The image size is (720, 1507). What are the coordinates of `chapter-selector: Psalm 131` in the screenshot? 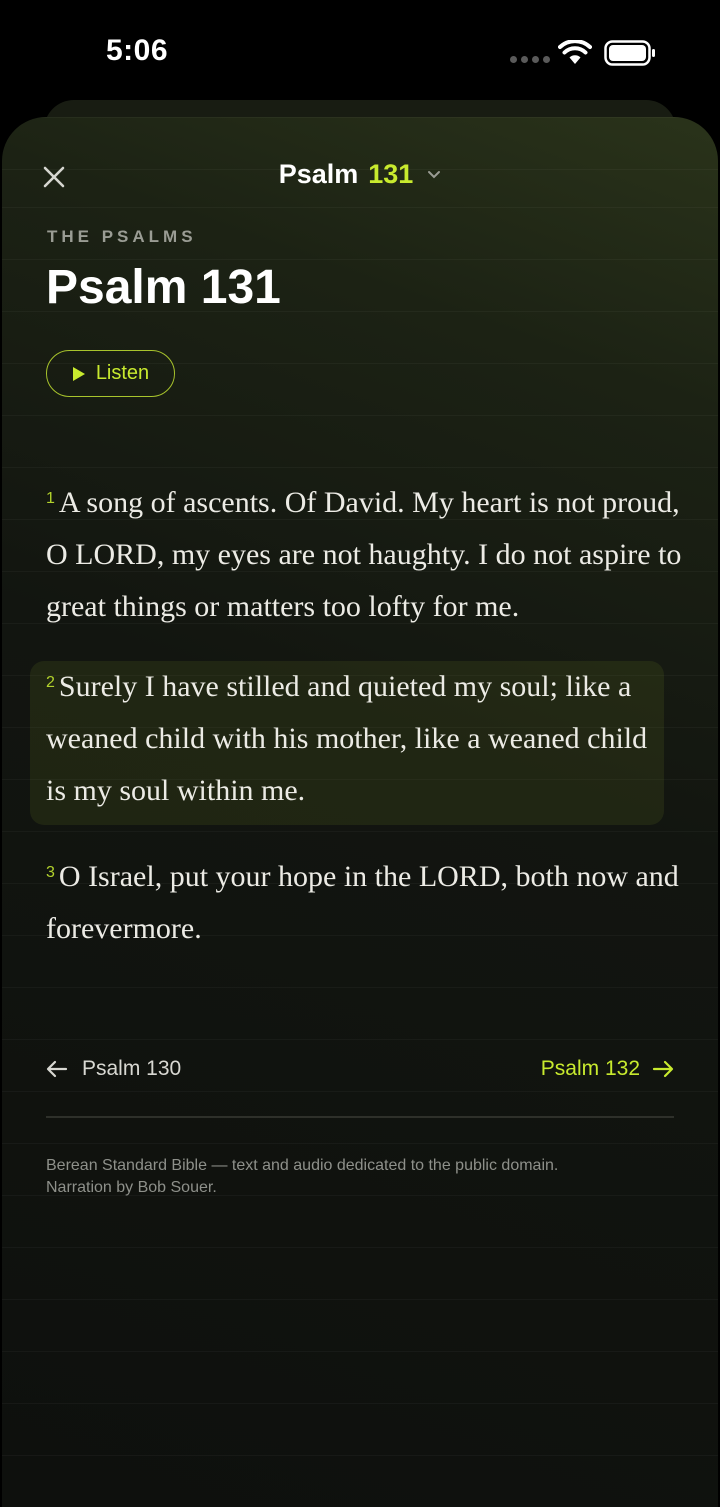 It's located at (360, 174).